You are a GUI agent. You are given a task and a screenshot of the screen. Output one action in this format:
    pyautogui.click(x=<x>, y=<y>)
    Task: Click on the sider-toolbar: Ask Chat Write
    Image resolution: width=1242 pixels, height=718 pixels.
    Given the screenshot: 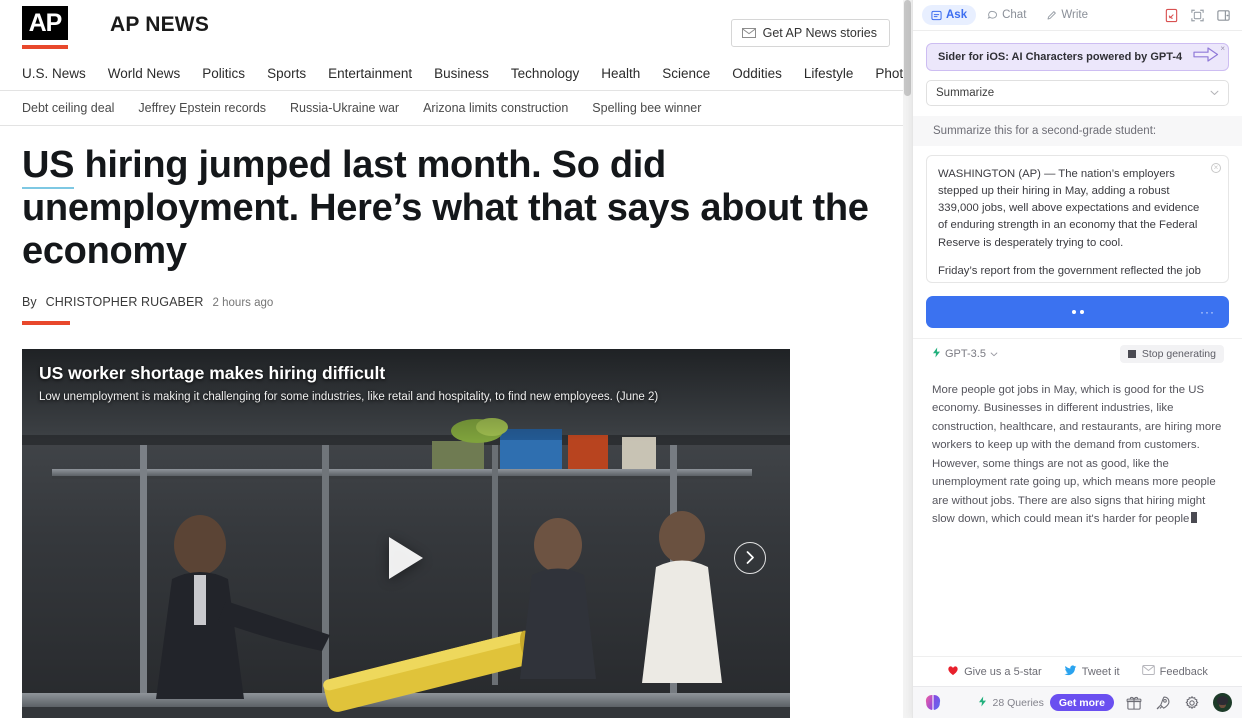 What is the action you would take?
    pyautogui.click(x=1077, y=15)
    